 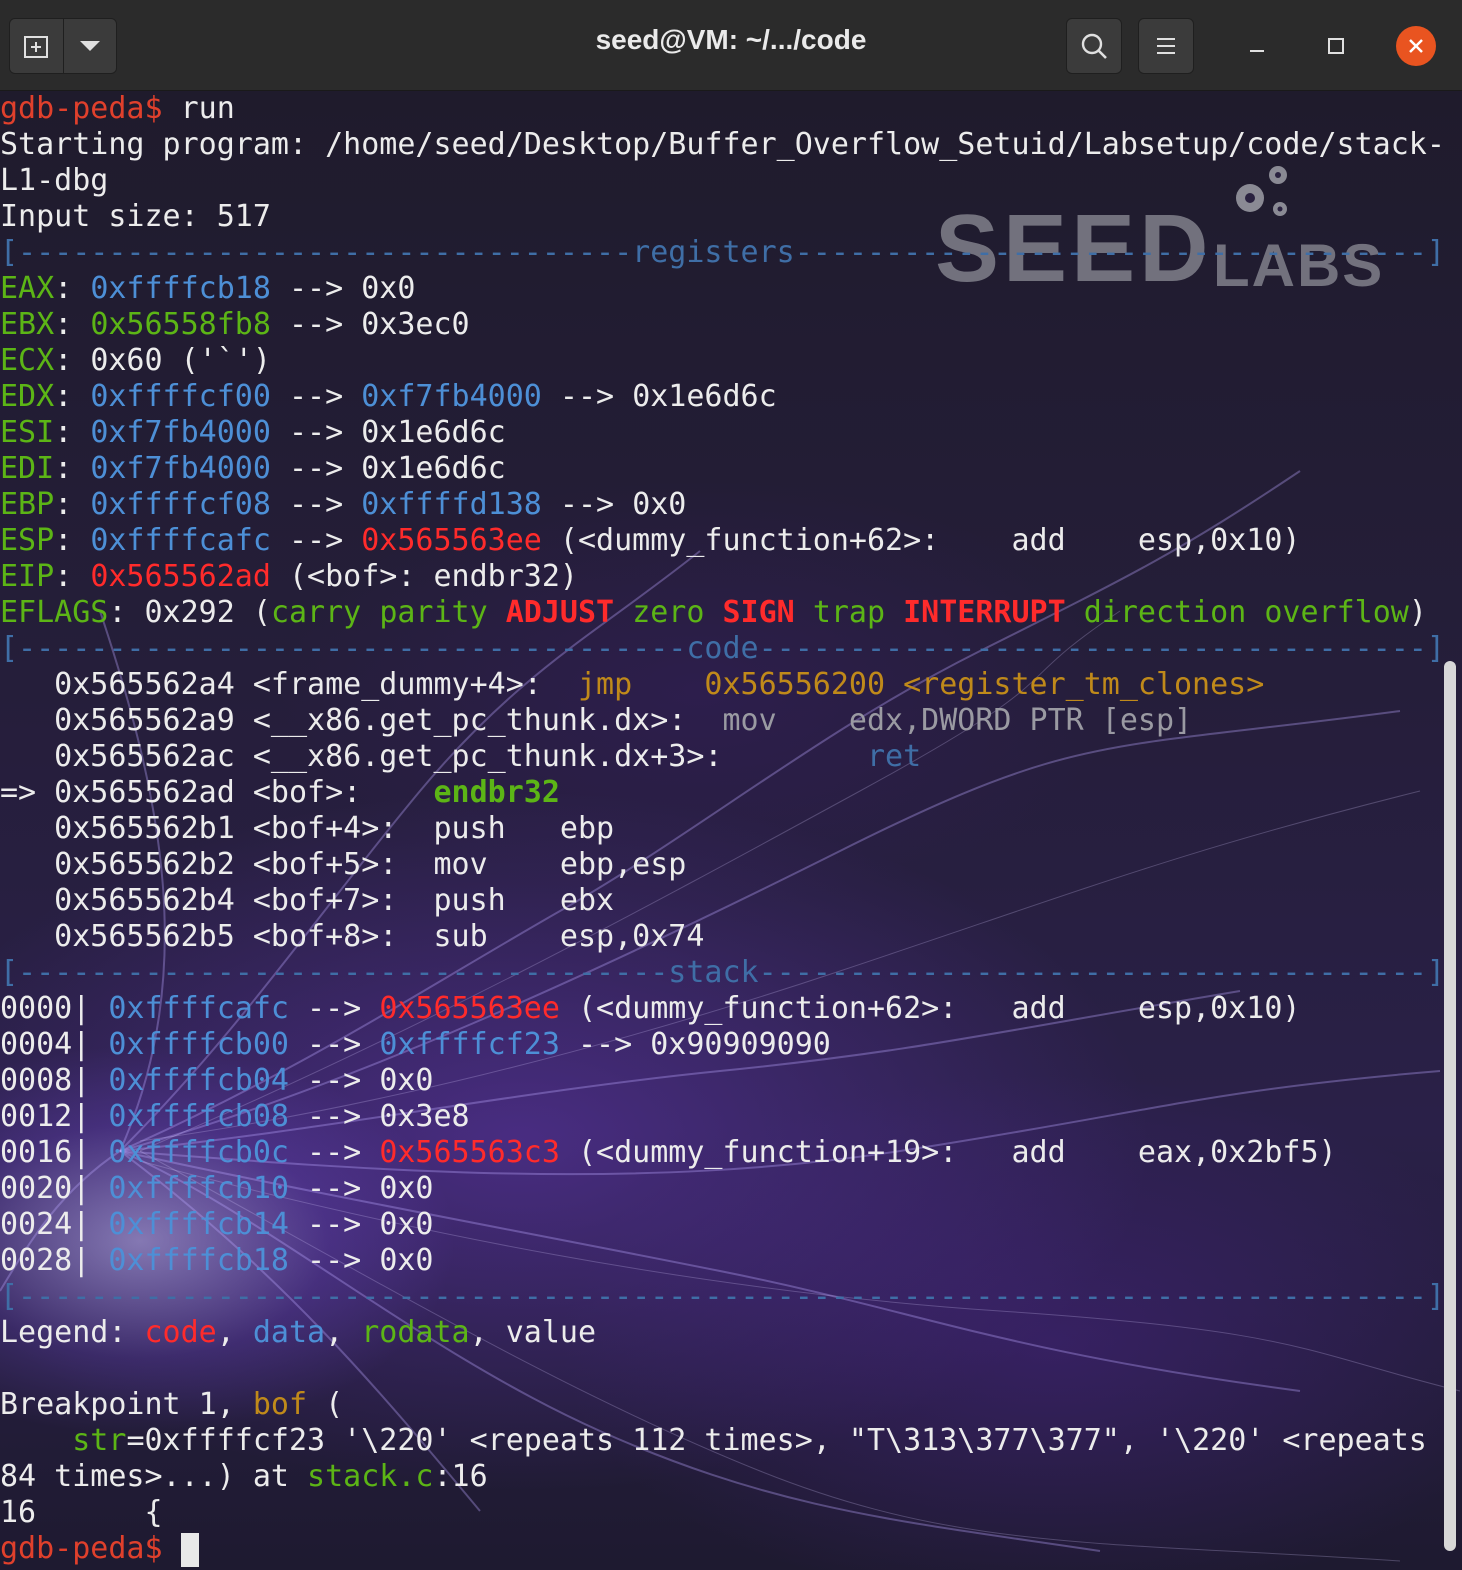 What do you see at coordinates (921, 684) in the screenshot?
I see `instruction: jmp 0x56556200 <register_tm_clones>` at bounding box center [921, 684].